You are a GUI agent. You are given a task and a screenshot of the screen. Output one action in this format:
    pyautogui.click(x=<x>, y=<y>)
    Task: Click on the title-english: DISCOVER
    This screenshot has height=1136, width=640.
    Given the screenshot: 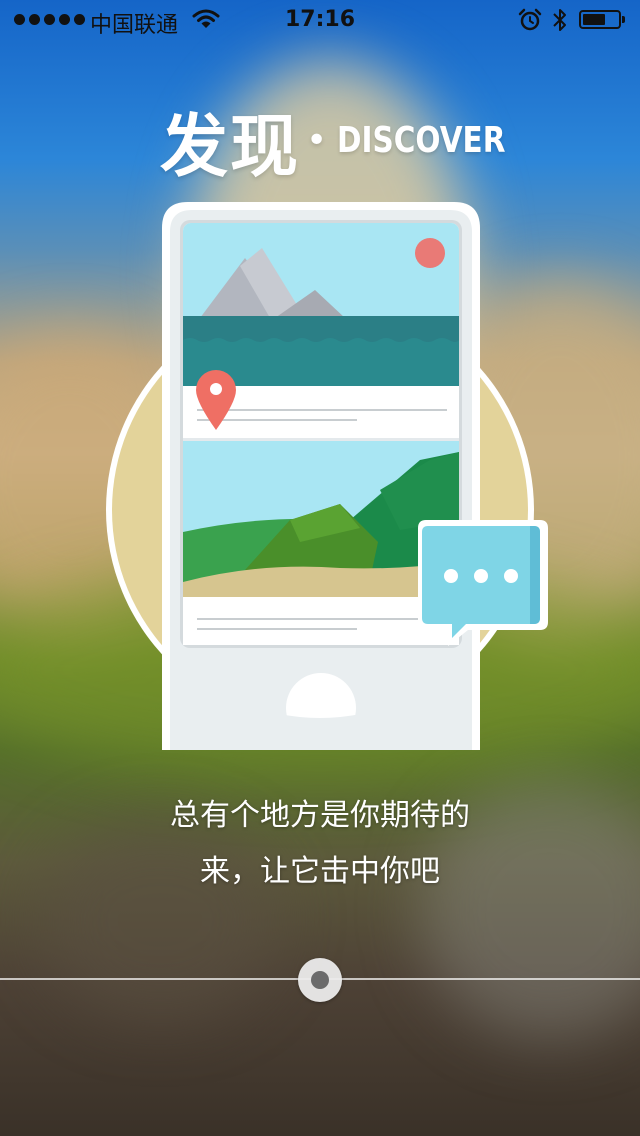 What is the action you would take?
    pyautogui.click(x=421, y=140)
    